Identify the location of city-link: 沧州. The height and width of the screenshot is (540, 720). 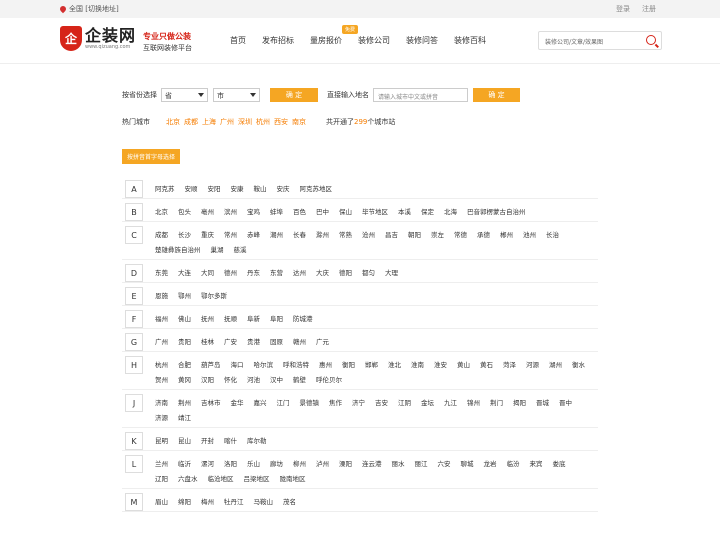
(368, 234).